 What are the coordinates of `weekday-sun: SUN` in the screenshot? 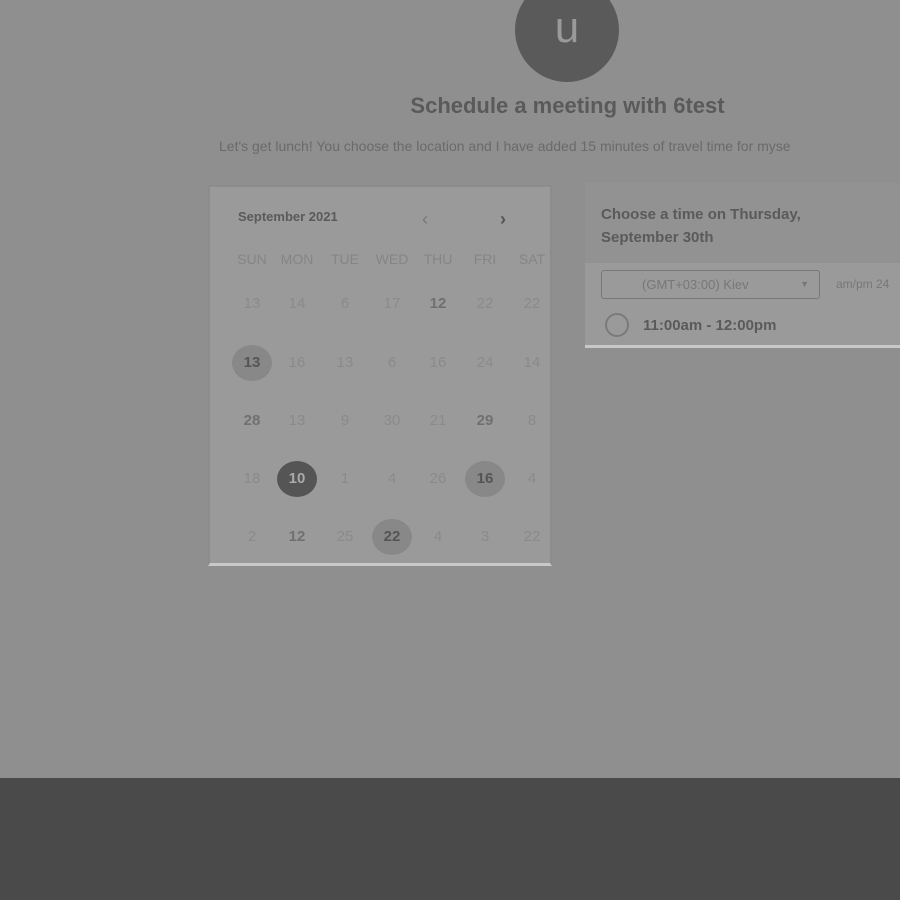 It's located at (252, 259).